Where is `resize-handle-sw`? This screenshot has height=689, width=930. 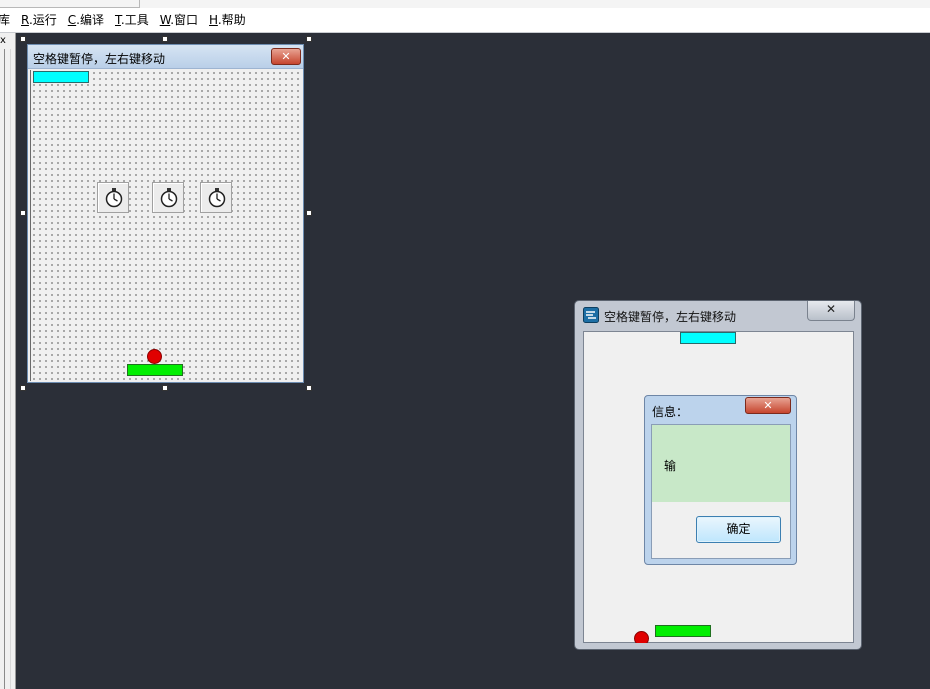
resize-handle-sw is located at coordinates (23, 388).